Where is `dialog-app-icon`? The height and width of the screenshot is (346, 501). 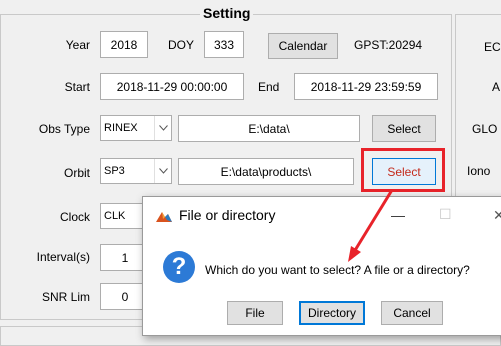 dialog-app-icon is located at coordinates (164, 217).